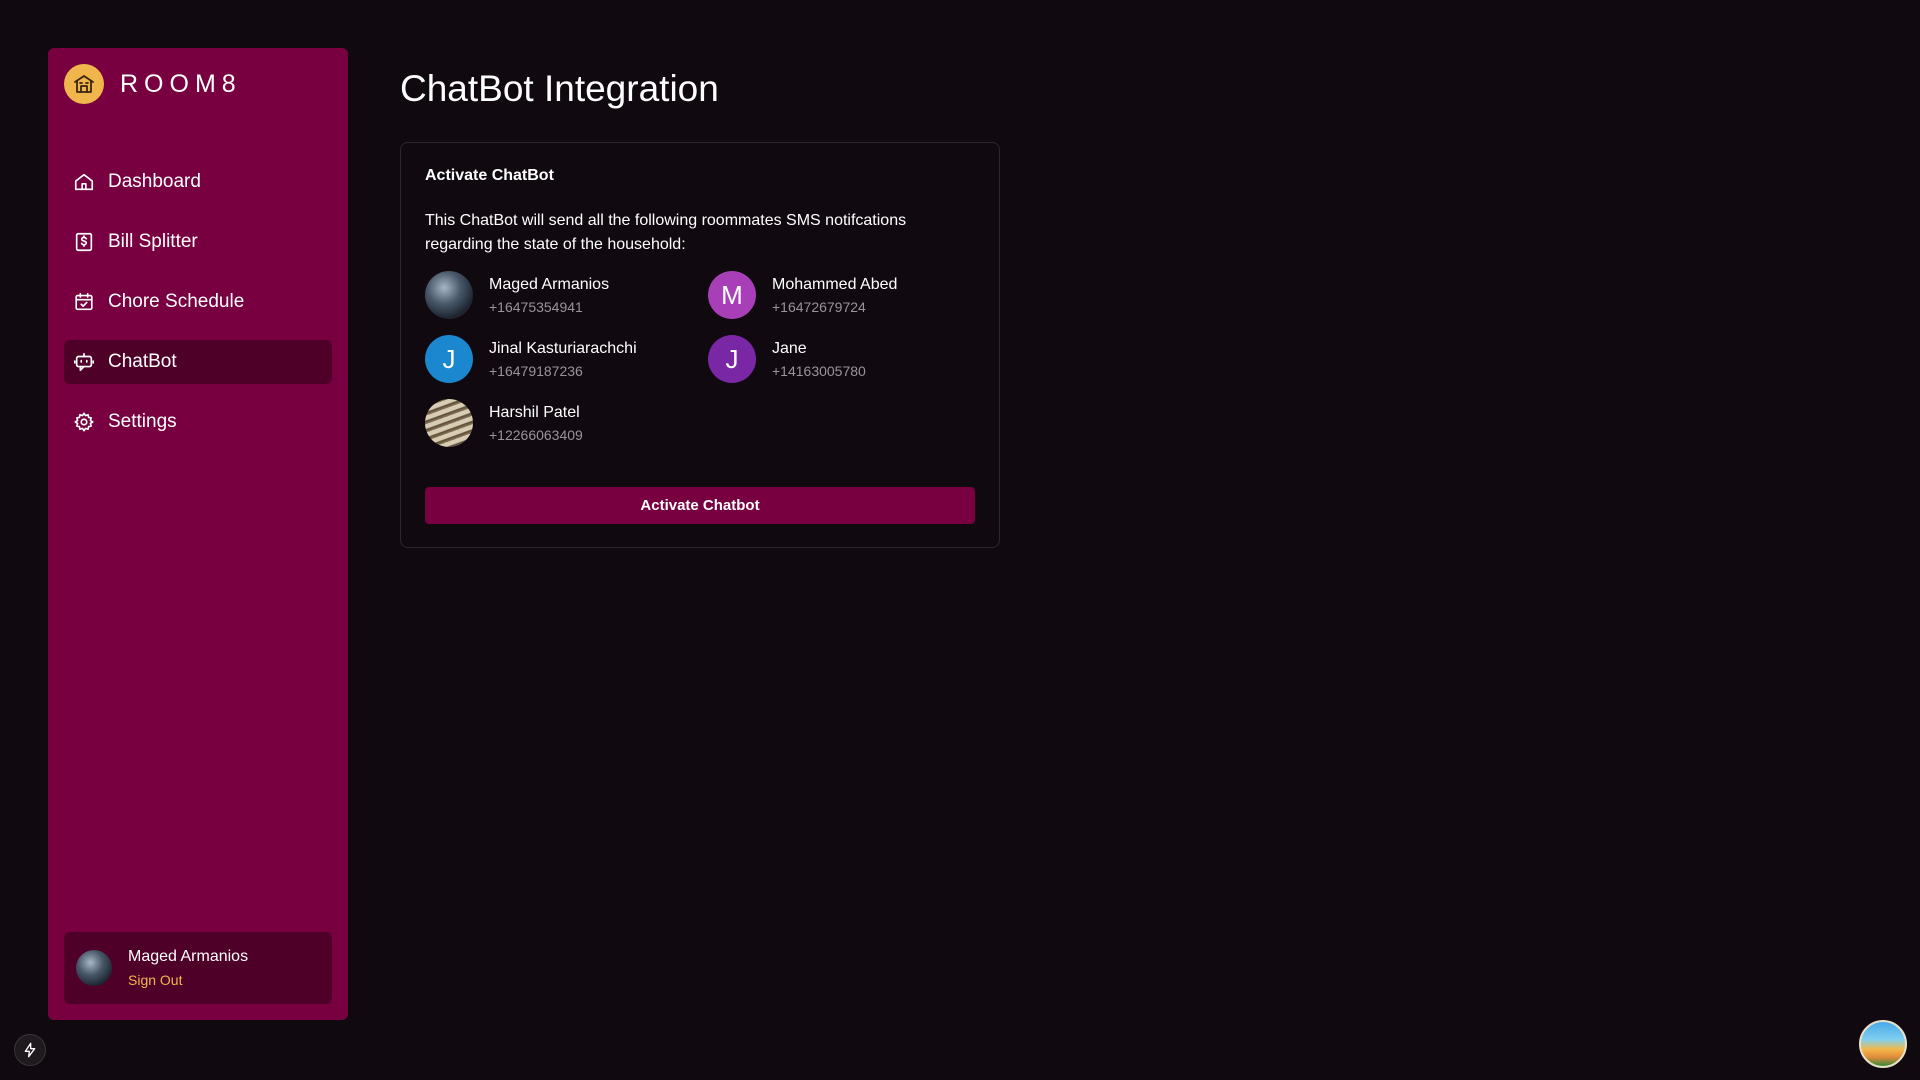 This screenshot has width=1920, height=1080. I want to click on member-phone: +16472679724, so click(819, 306).